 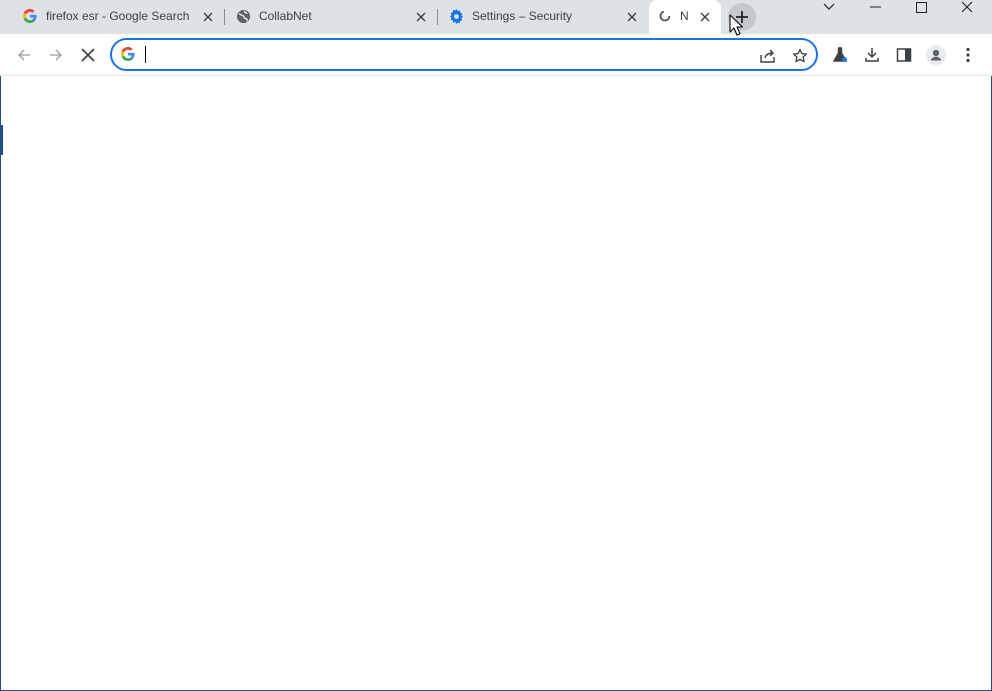 I want to click on download-icon, so click(x=872, y=55).